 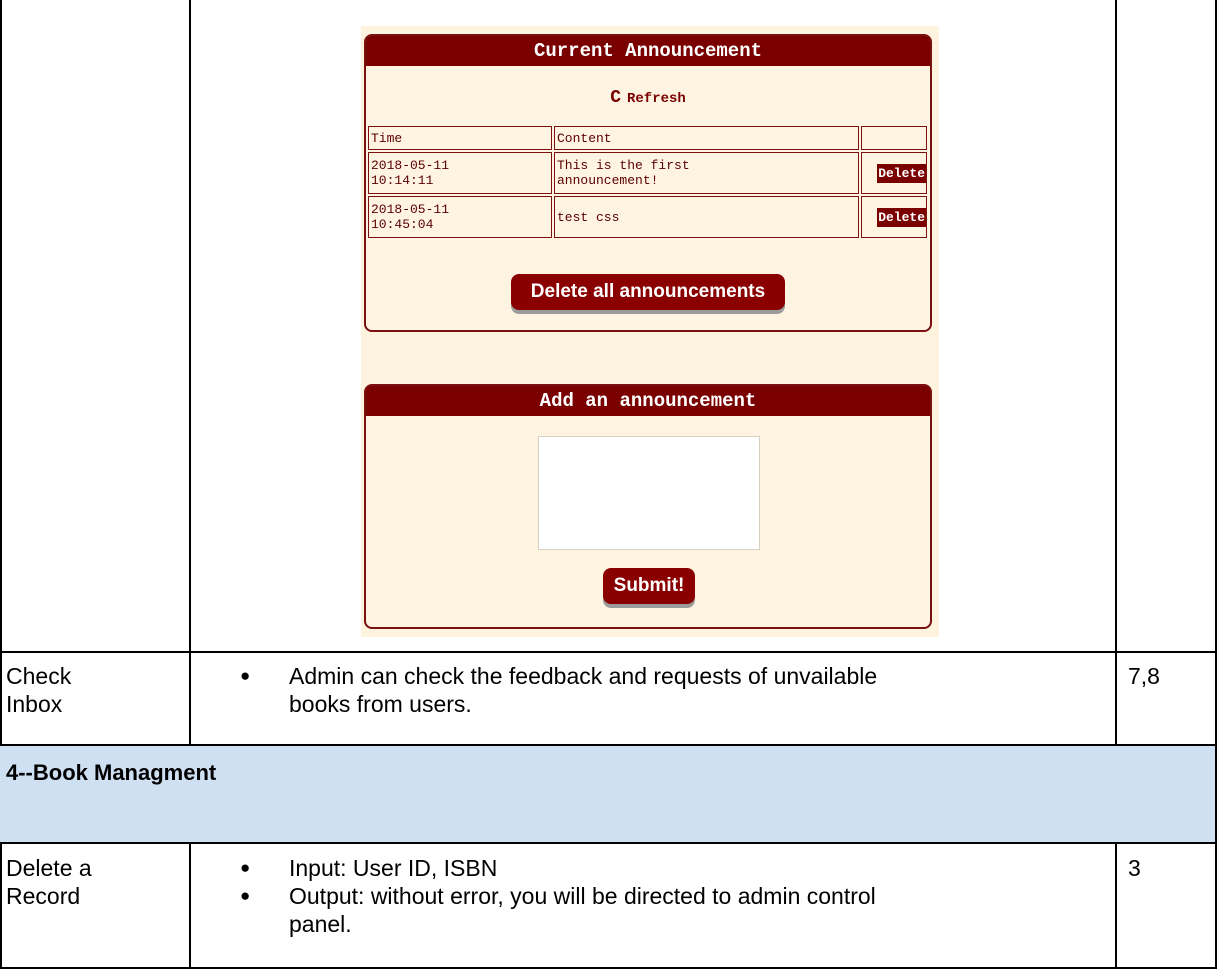 I want to click on table-row: 2018-05-11 10:45:04 test css Delete, so click(x=647, y=217).